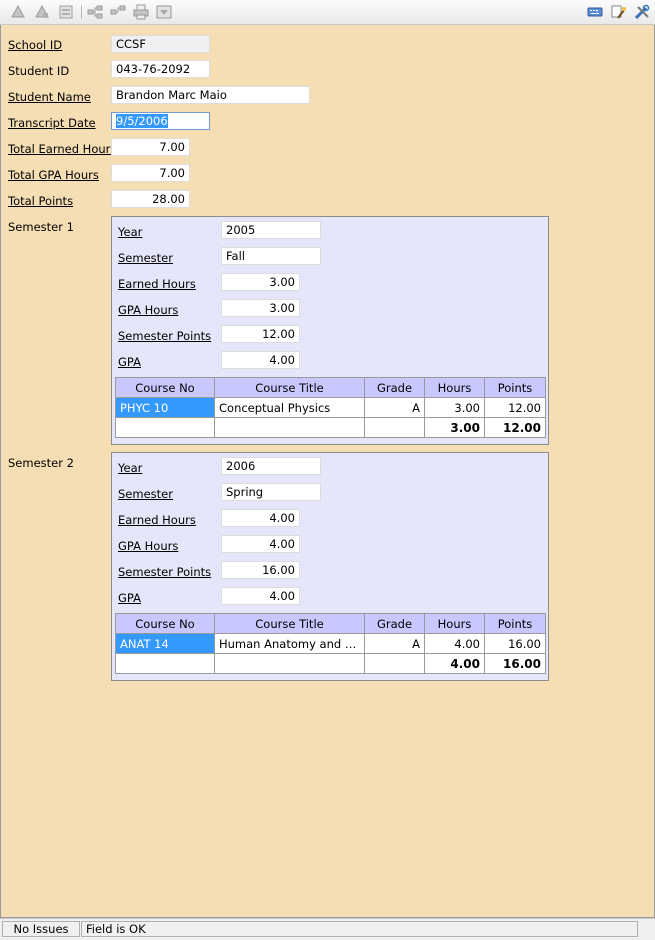 The width and height of the screenshot is (655, 940). I want to click on hours-cell: 4.00, so click(454, 643).